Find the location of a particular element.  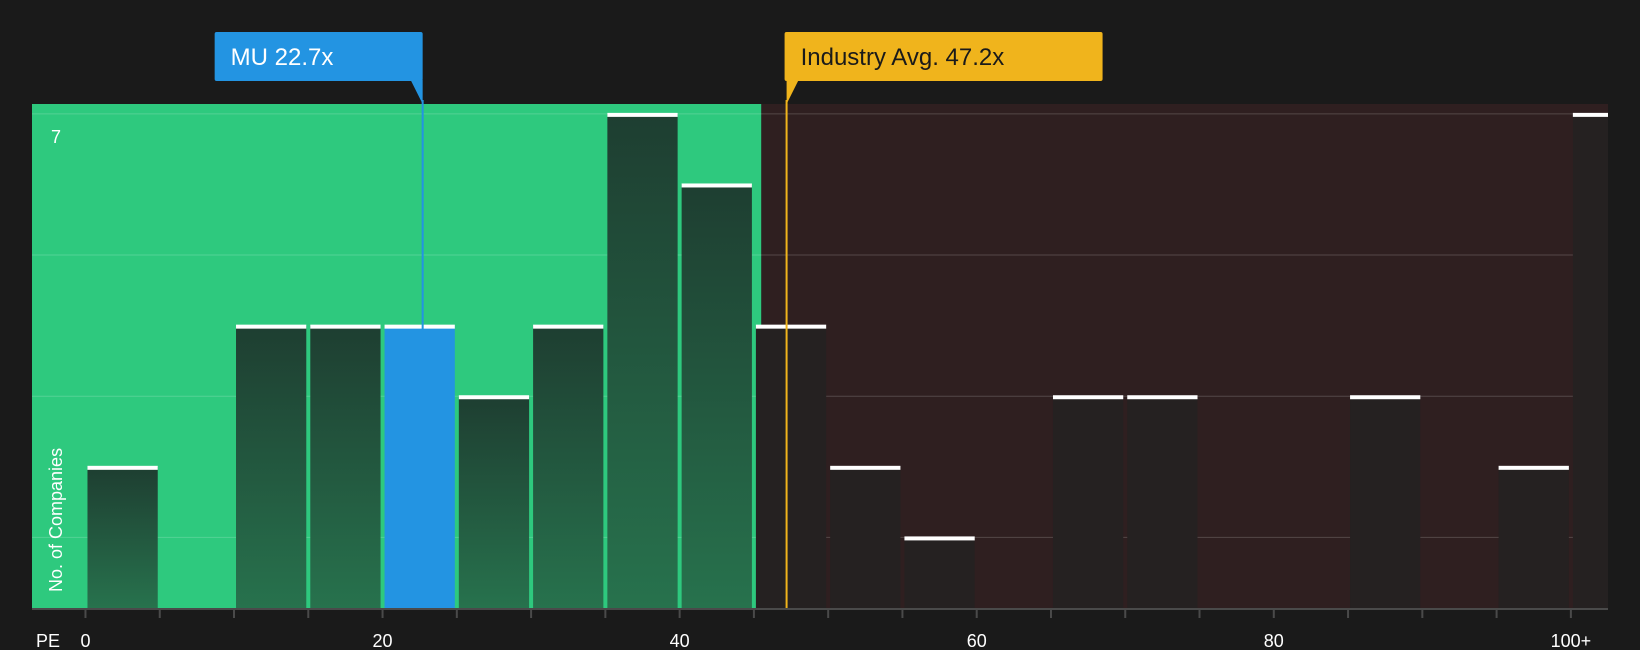

x-tick-label: 80 is located at coordinates (1274, 640).